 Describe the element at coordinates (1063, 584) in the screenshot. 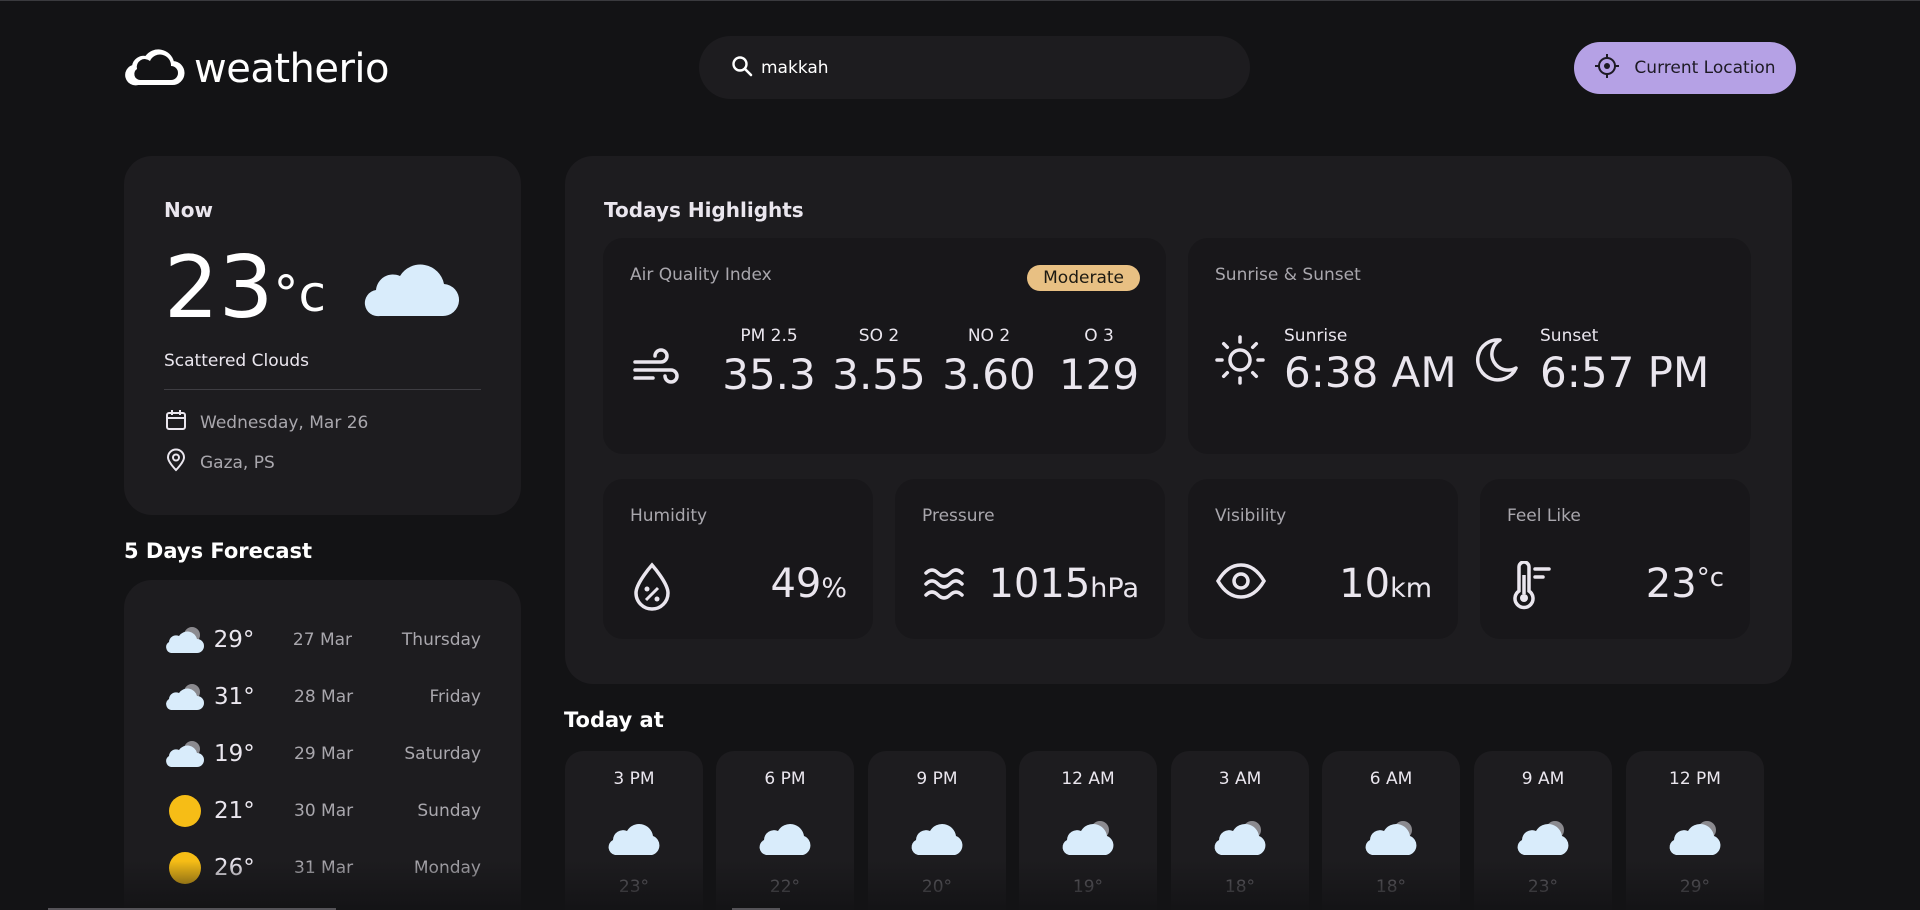

I see `pressure-value: 1015hPa` at that location.